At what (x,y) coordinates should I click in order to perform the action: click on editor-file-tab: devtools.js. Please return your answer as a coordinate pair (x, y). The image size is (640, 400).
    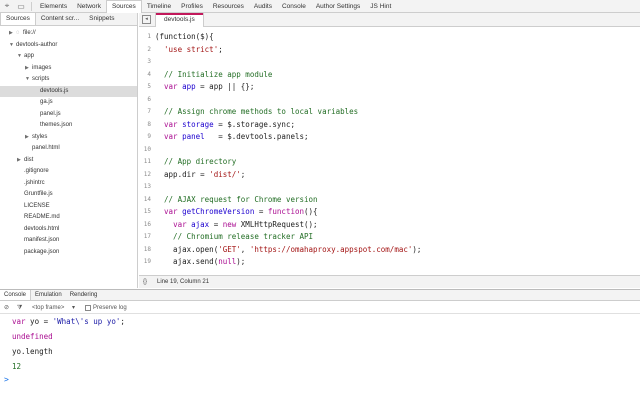
    Looking at the image, I should click on (179, 20).